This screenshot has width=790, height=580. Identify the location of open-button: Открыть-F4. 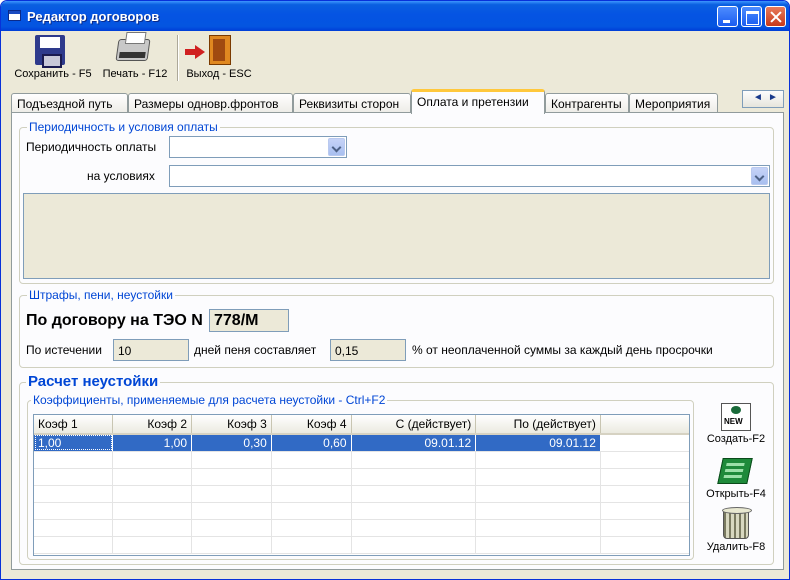
(736, 480).